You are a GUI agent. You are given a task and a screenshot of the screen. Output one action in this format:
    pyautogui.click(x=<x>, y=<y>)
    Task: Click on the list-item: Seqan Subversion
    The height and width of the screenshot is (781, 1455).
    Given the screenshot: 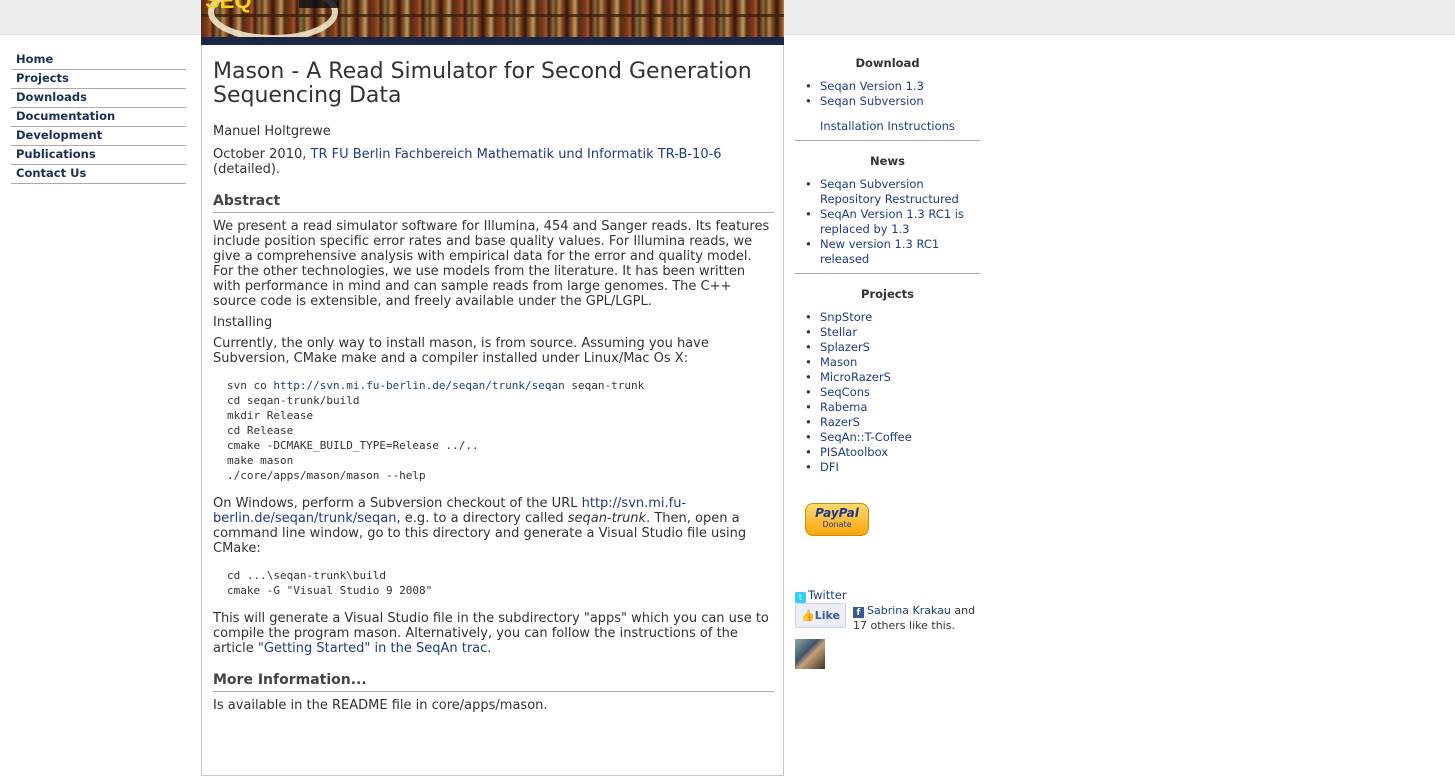 What is the action you would take?
    pyautogui.click(x=892, y=101)
    